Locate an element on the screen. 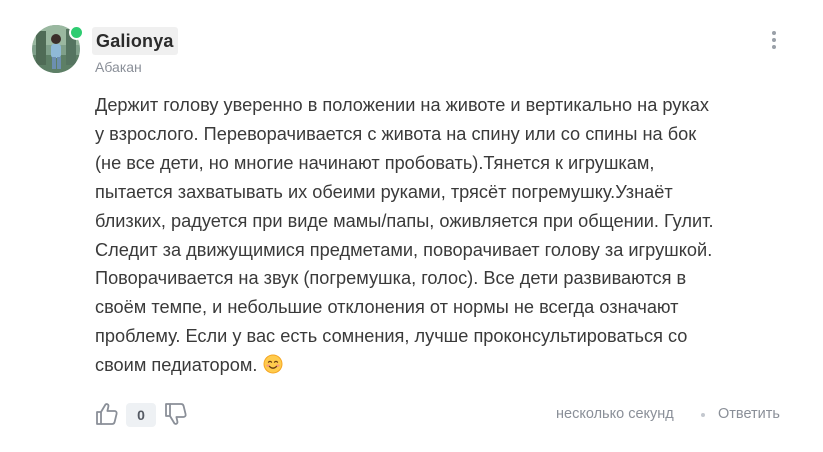  rating-count: 0 is located at coordinates (141, 415).